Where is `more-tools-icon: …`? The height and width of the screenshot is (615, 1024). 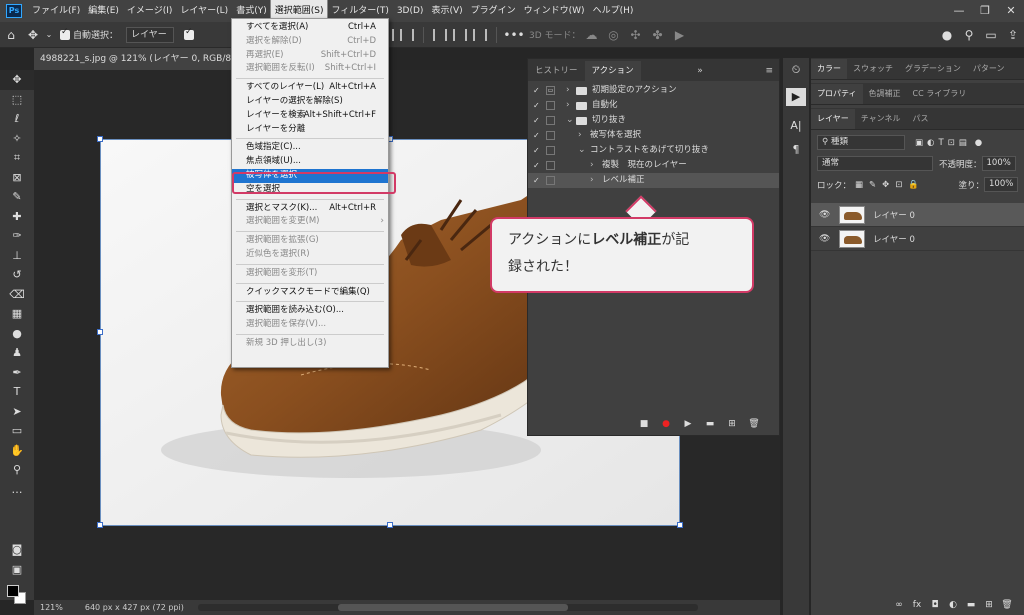 more-tools-icon: … is located at coordinates (17, 490).